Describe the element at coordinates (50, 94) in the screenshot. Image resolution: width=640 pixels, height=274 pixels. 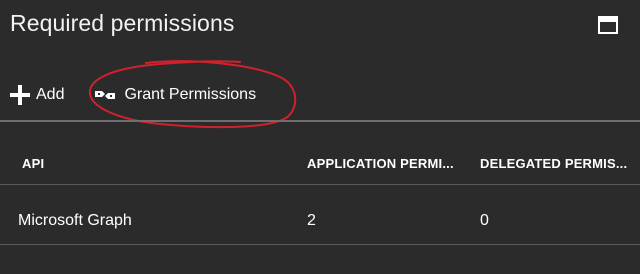
I see `add-button-label: Add` at that location.